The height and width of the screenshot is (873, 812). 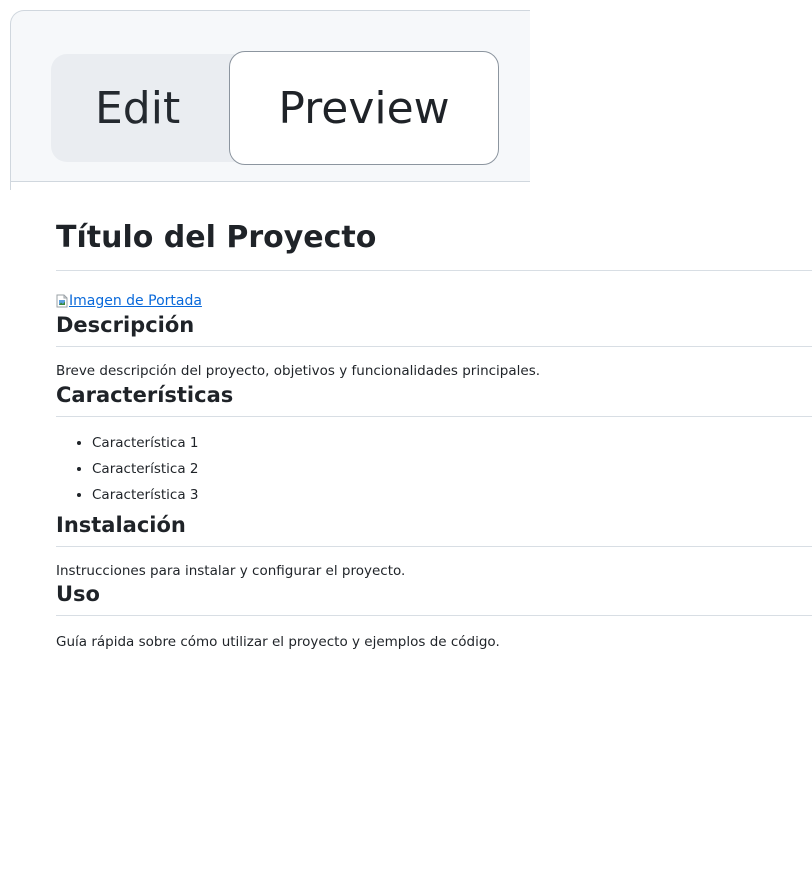 I want to click on cover-image-alt-text: Imagen de Portada, so click(x=135, y=301).